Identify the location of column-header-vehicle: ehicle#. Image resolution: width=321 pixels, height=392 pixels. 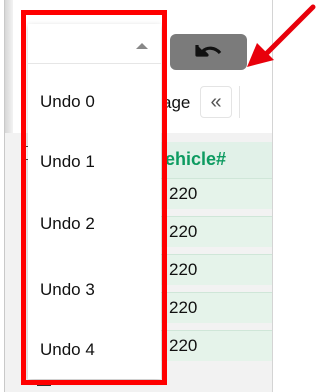
(216, 160).